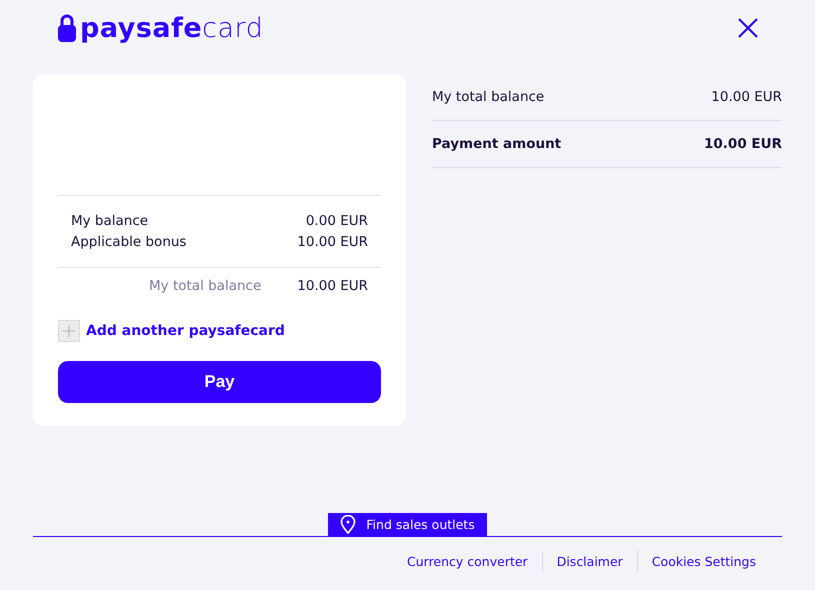  Describe the element at coordinates (488, 97) in the screenshot. I see `summary-label: My total balance` at that location.